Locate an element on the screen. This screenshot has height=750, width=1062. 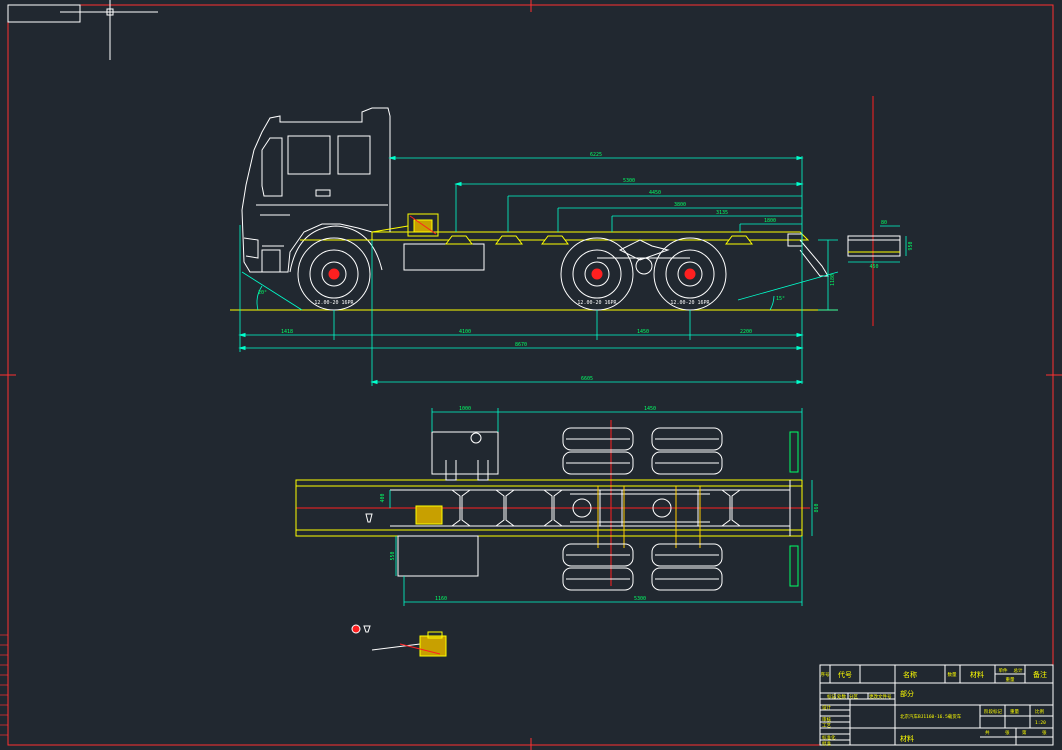
tb-stage-1: 重量 is located at coordinates (1014, 711).